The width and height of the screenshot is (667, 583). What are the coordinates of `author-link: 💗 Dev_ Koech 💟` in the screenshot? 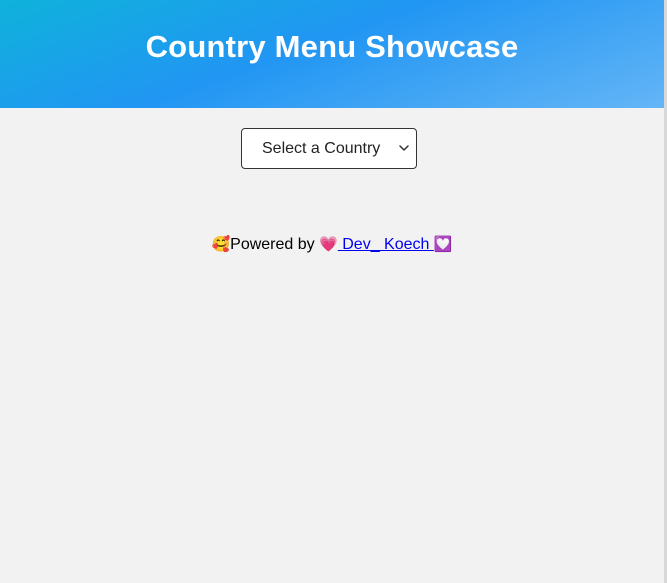 It's located at (385, 244).